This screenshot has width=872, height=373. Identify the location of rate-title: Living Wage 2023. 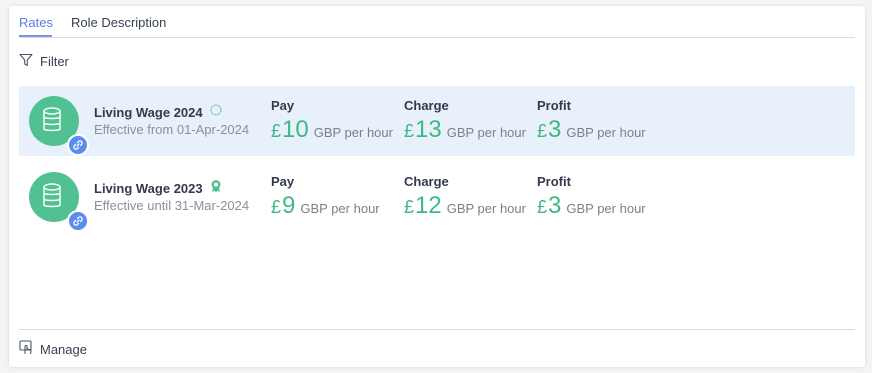
(148, 188).